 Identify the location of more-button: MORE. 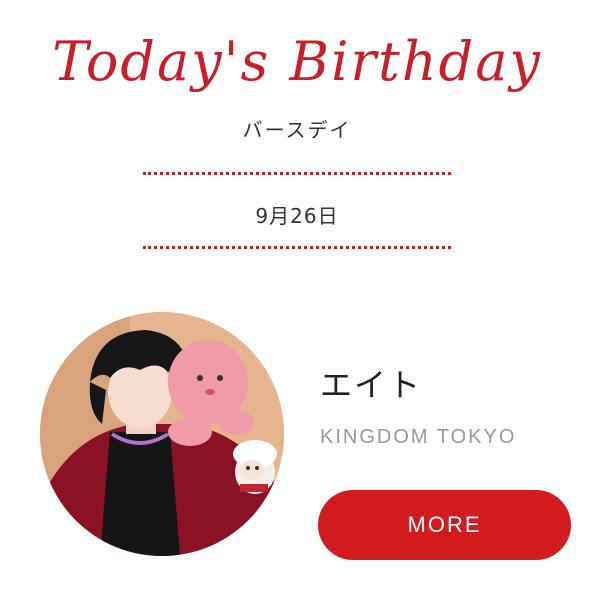
(444, 525).